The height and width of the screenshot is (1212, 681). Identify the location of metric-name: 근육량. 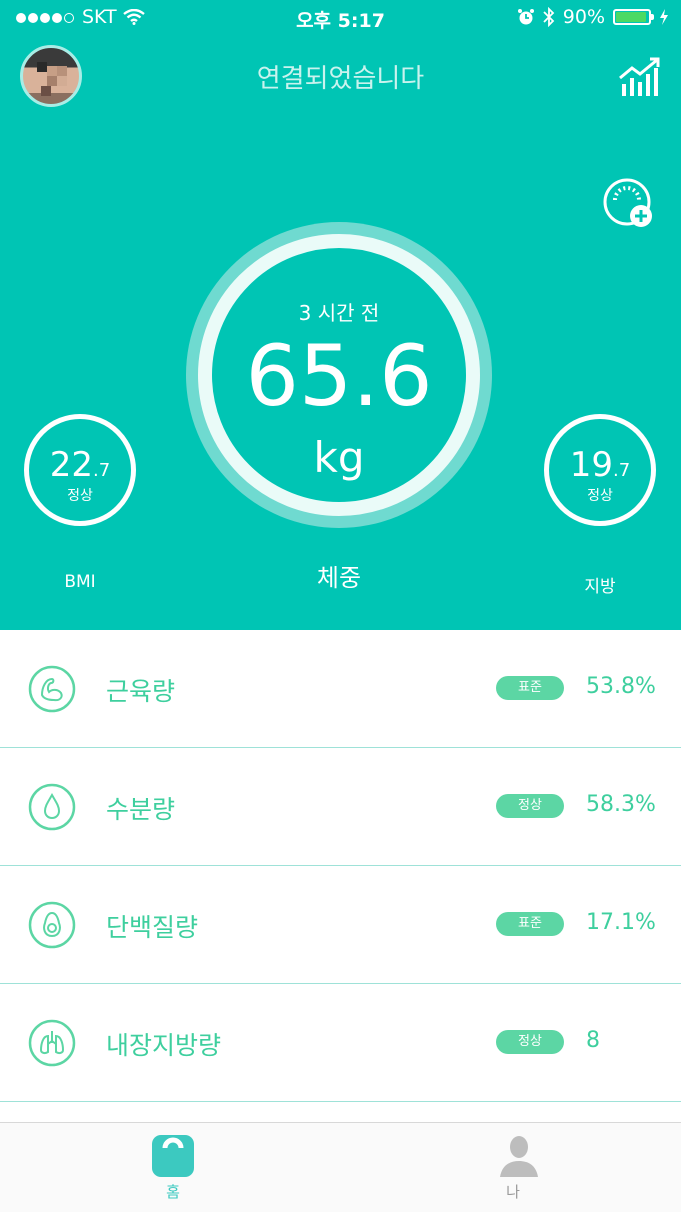
(141, 691).